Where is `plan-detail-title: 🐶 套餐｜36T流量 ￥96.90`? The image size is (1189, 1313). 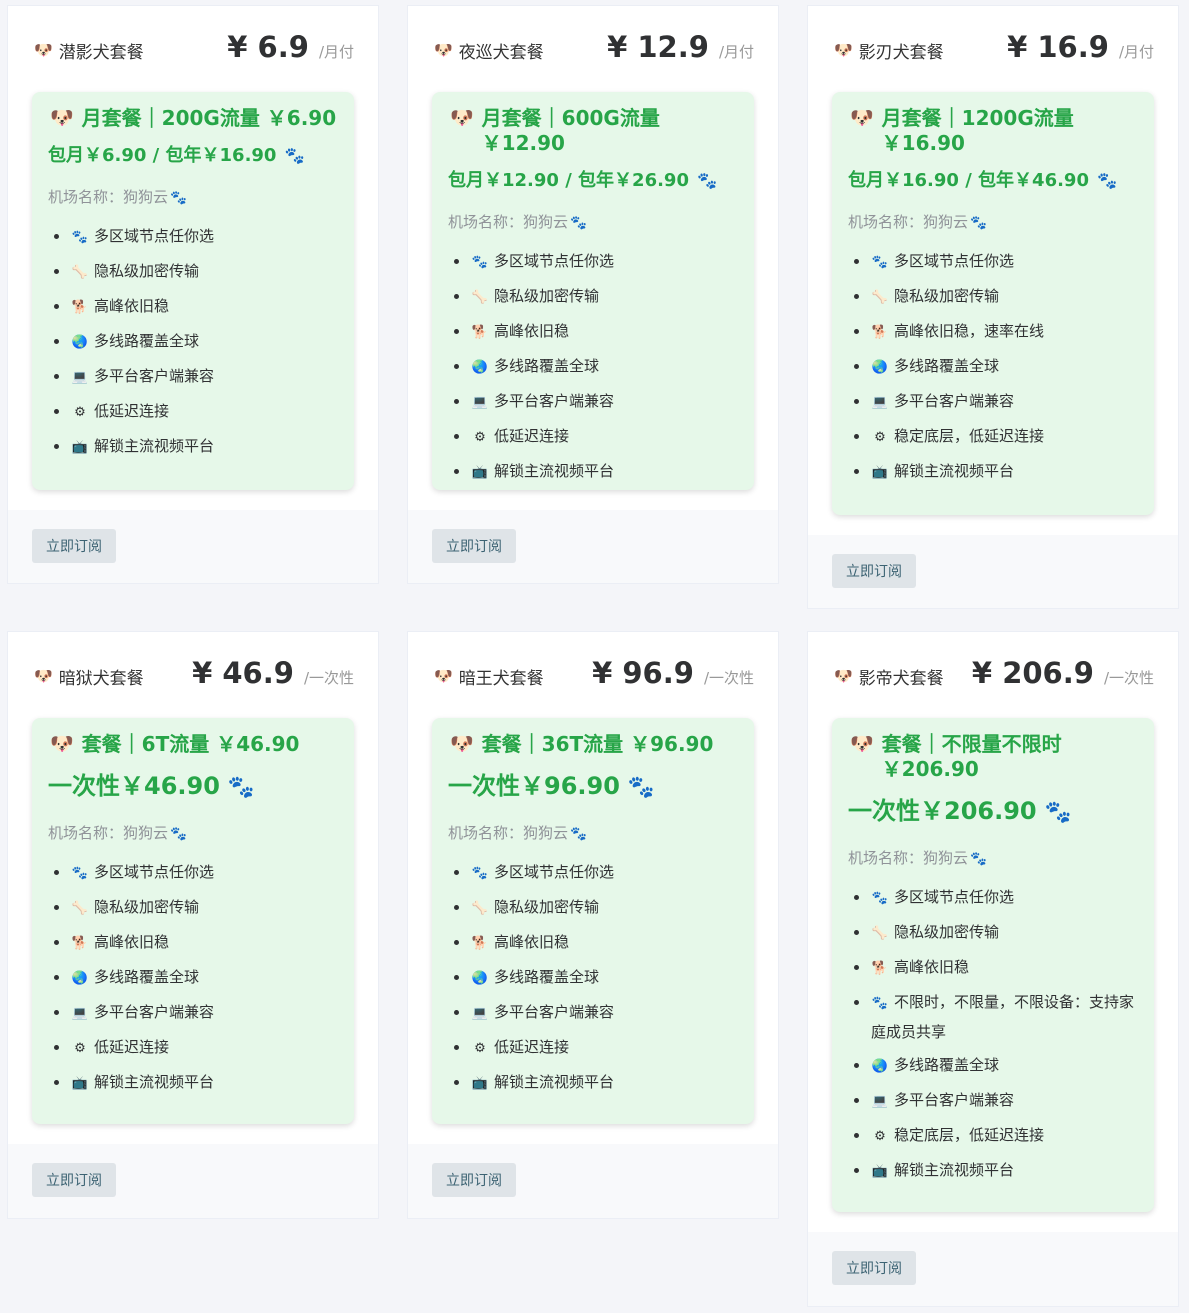
plan-detail-title: 🐶 套餐｜36T流量 ￥96.90 is located at coordinates (582, 744).